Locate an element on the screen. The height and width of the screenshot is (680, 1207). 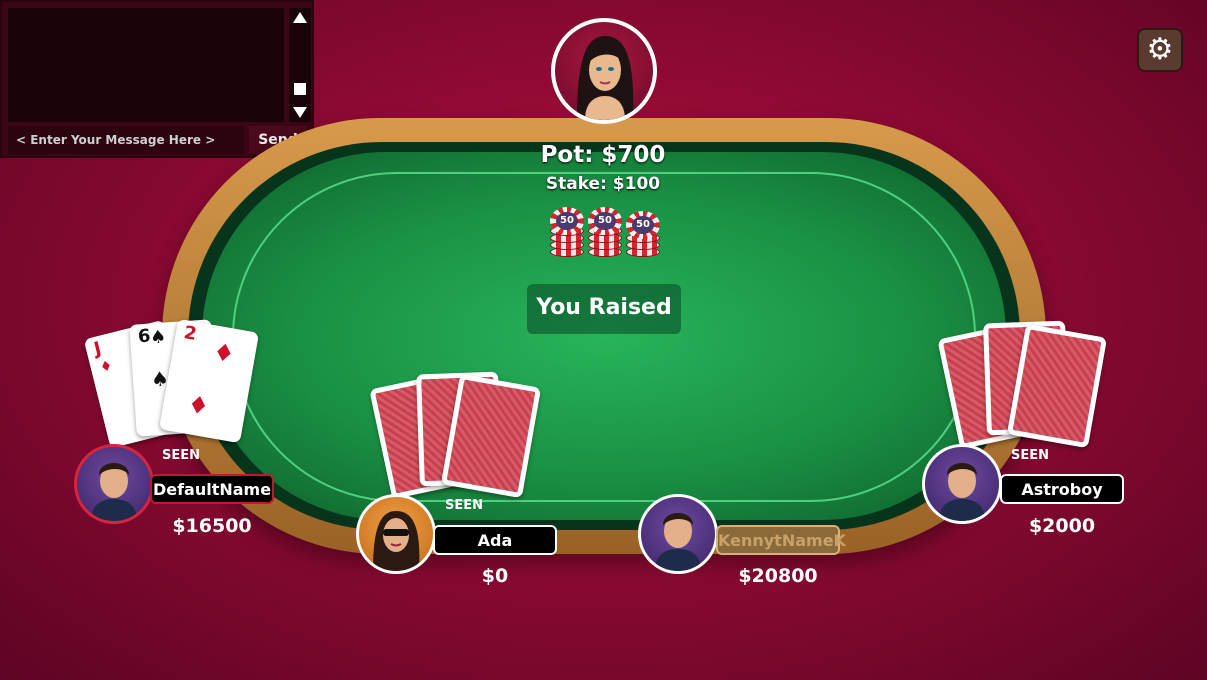
chat-message-input is located at coordinates (126, 140).